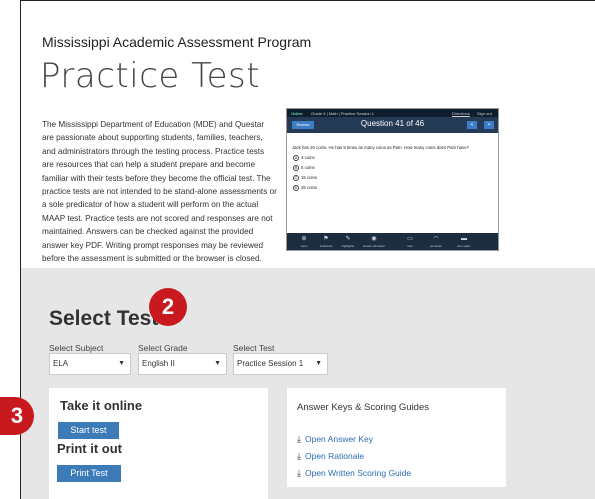 This screenshot has height=499, width=595. What do you see at coordinates (342, 113) in the screenshot?
I see `screenshot-breadcrumb: Grade 5 | Math | Practice Session 1` at bounding box center [342, 113].